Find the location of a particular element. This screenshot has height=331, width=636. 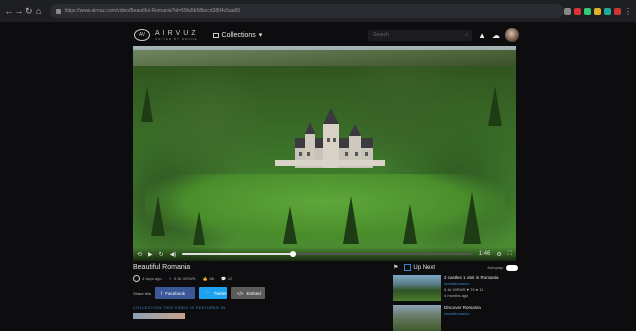

bell-icon: ▲ is located at coordinates (482, 35).